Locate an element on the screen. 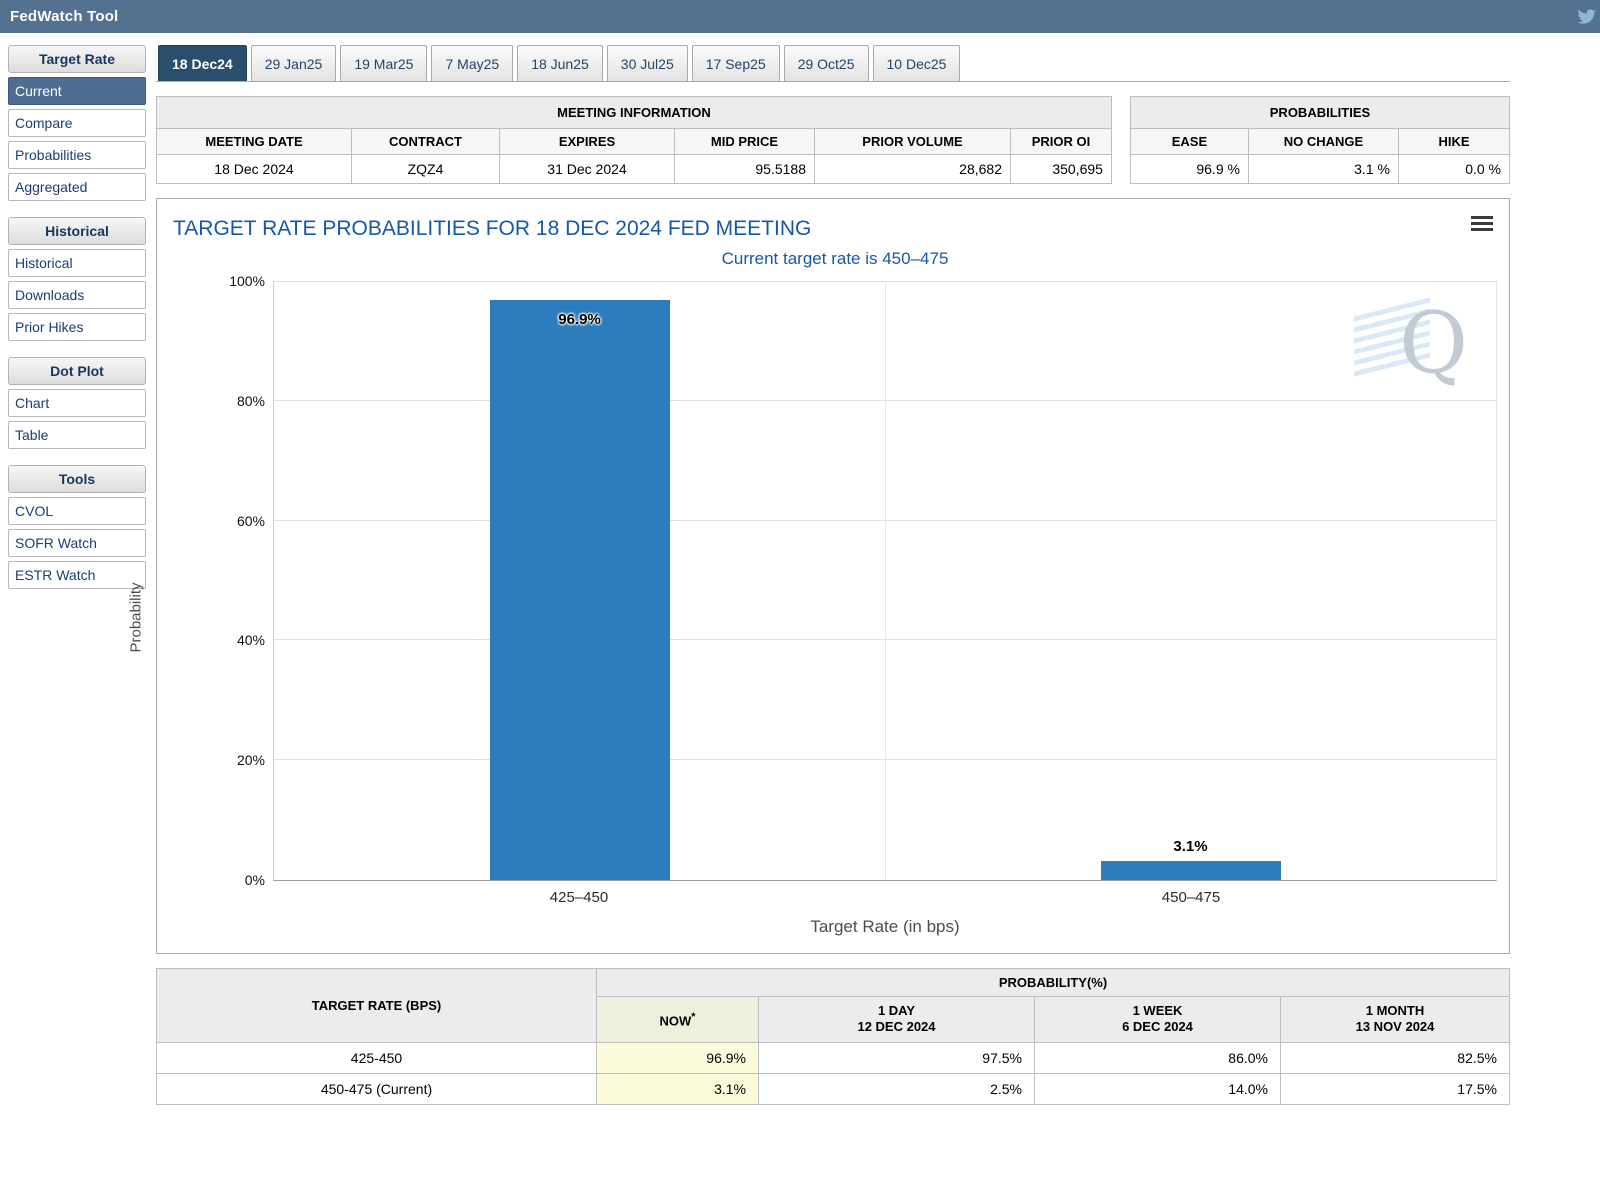 This screenshot has width=1600, height=1185. sidebar-section-dot-plot: Dot Plot Chart Table is located at coordinates (77, 403).